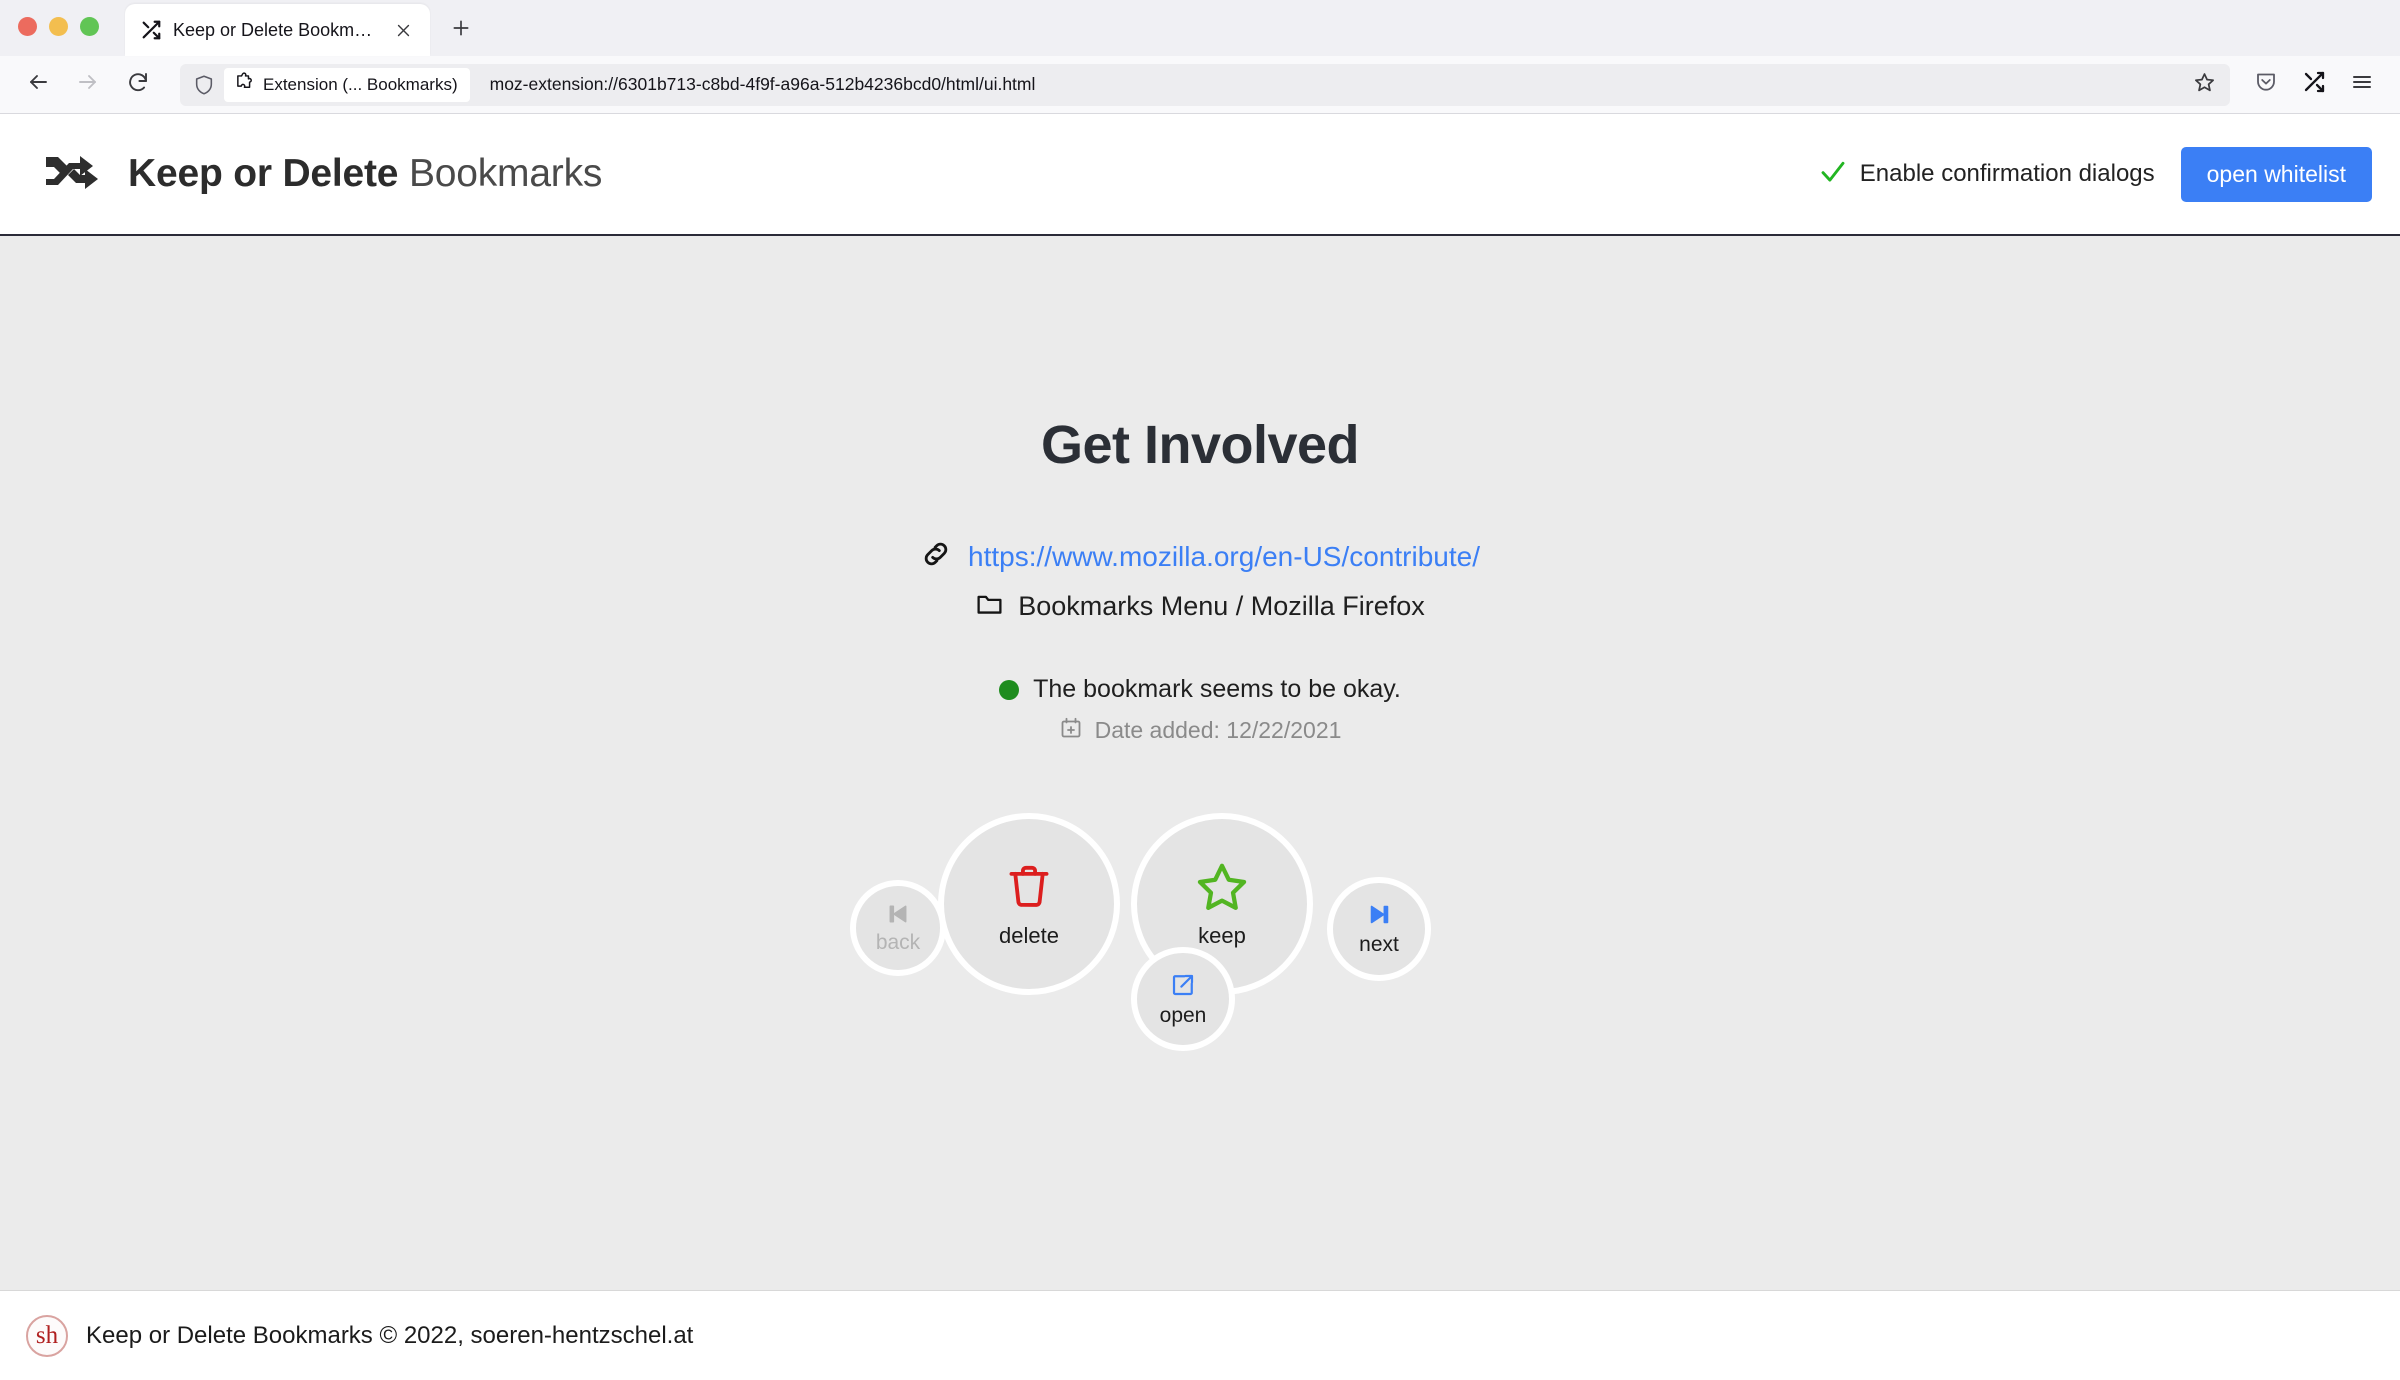 This screenshot has height=1380, width=2400. What do you see at coordinates (1379, 944) in the screenshot?
I see `next-action-label: next` at bounding box center [1379, 944].